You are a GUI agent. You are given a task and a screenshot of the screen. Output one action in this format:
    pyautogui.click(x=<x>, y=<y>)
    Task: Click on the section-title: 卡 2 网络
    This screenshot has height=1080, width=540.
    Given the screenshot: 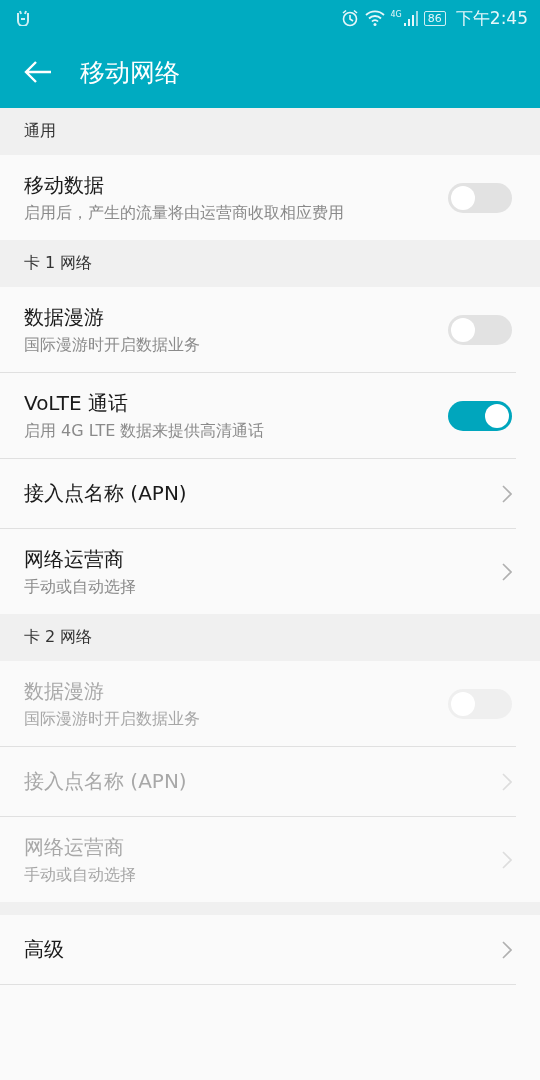 What is the action you would take?
    pyautogui.click(x=58, y=637)
    